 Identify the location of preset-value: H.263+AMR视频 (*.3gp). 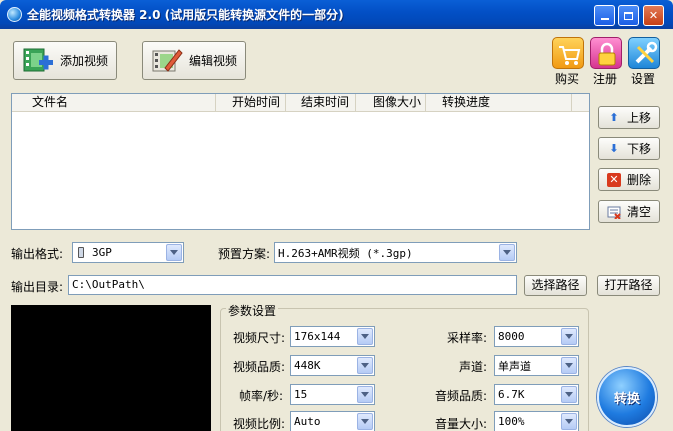
(345, 253).